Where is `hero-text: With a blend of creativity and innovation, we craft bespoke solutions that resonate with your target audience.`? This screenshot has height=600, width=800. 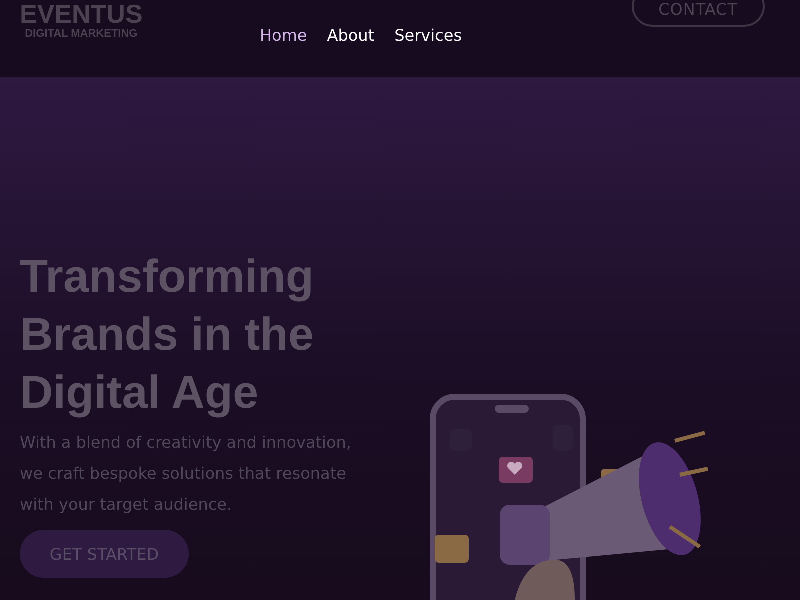 hero-text: With a blend of creativity and innovation, we craft bespoke solutions that resonate with your target audience. is located at coordinates (186, 474).